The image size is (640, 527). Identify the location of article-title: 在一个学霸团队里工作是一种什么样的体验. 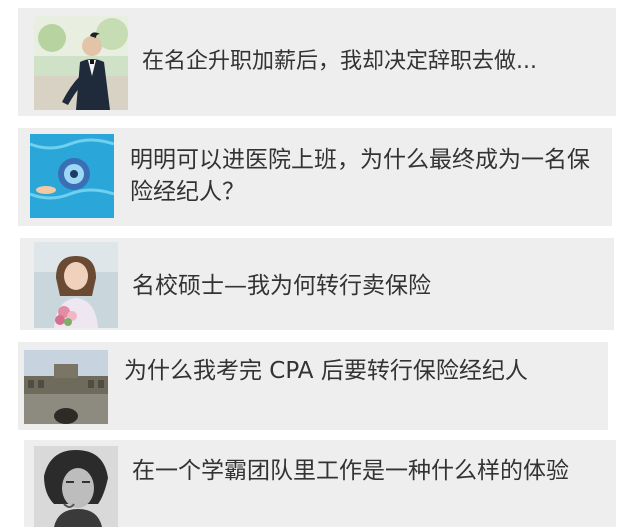
(350, 471).